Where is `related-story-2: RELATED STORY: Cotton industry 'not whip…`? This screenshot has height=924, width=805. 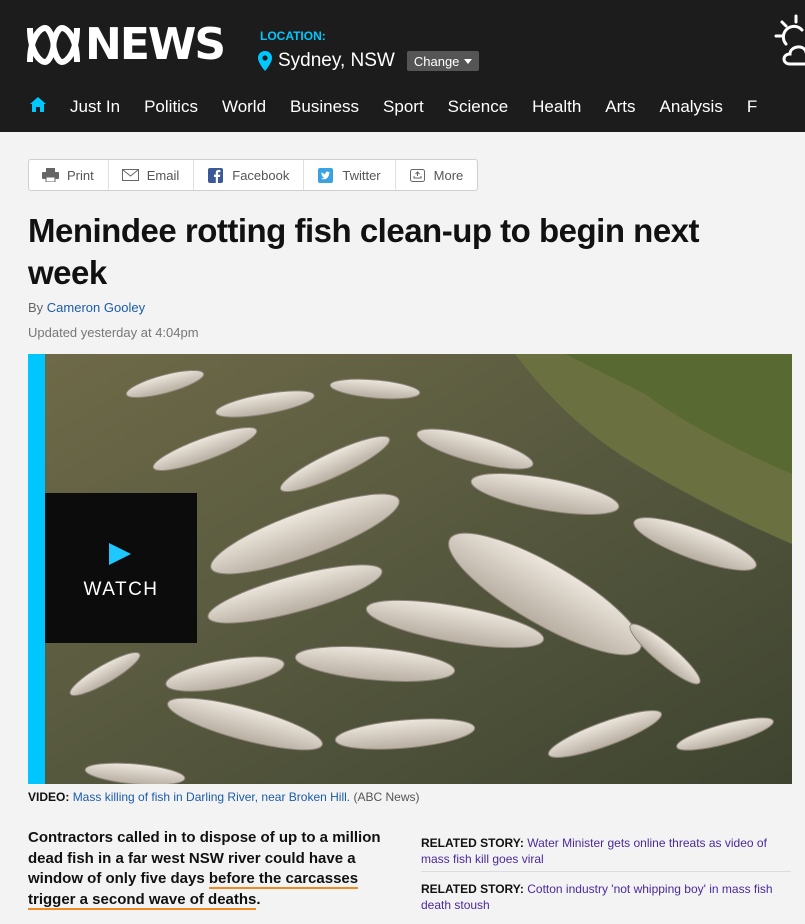
related-story-2: RELATED STORY: Cotton industry 'not whip… is located at coordinates (606, 897).